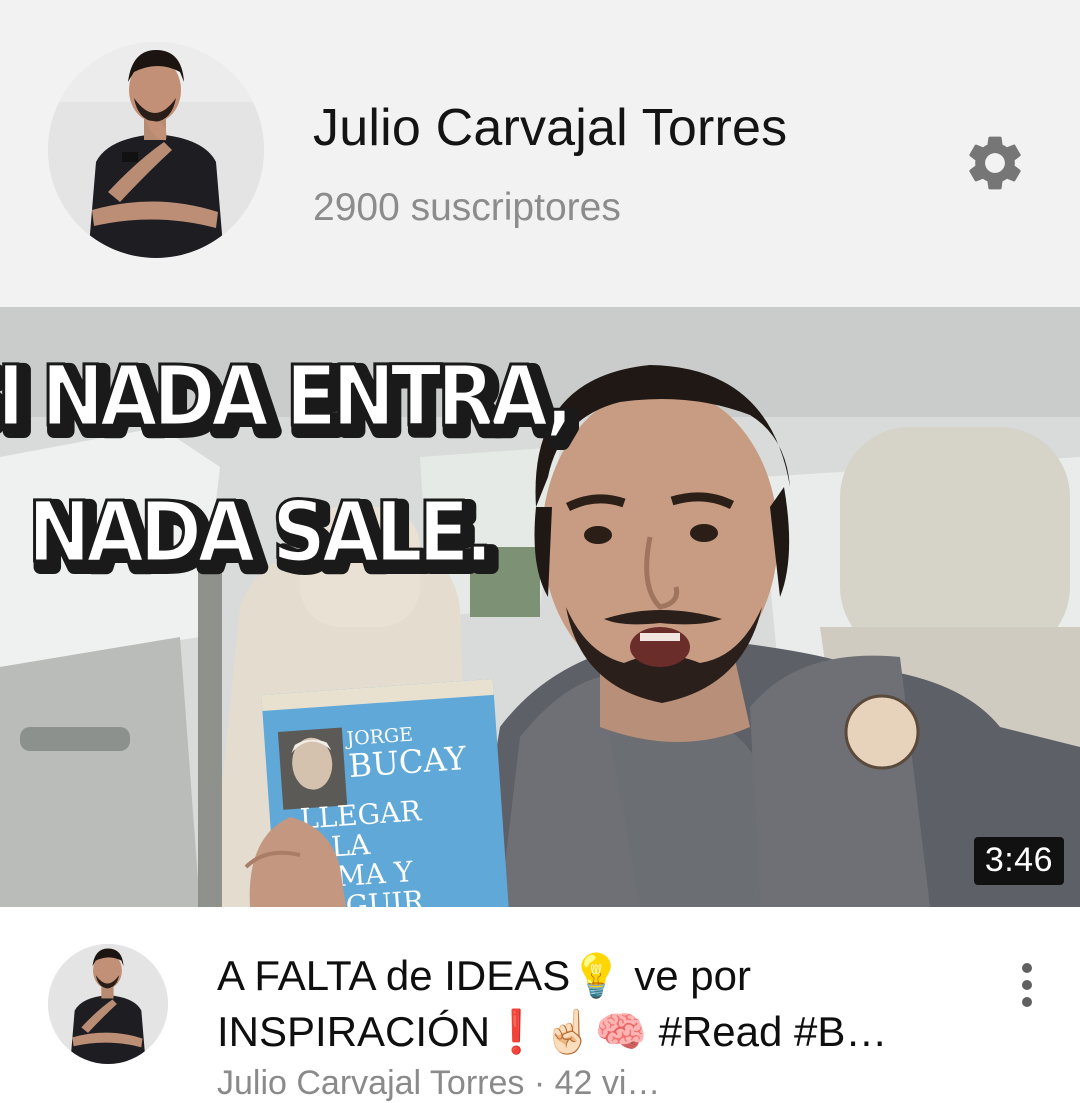 The height and width of the screenshot is (1103, 1080). Describe the element at coordinates (484, 975) in the screenshot. I see `video-title-line-1: A FALTA de IDEAS💡 ve por` at that location.